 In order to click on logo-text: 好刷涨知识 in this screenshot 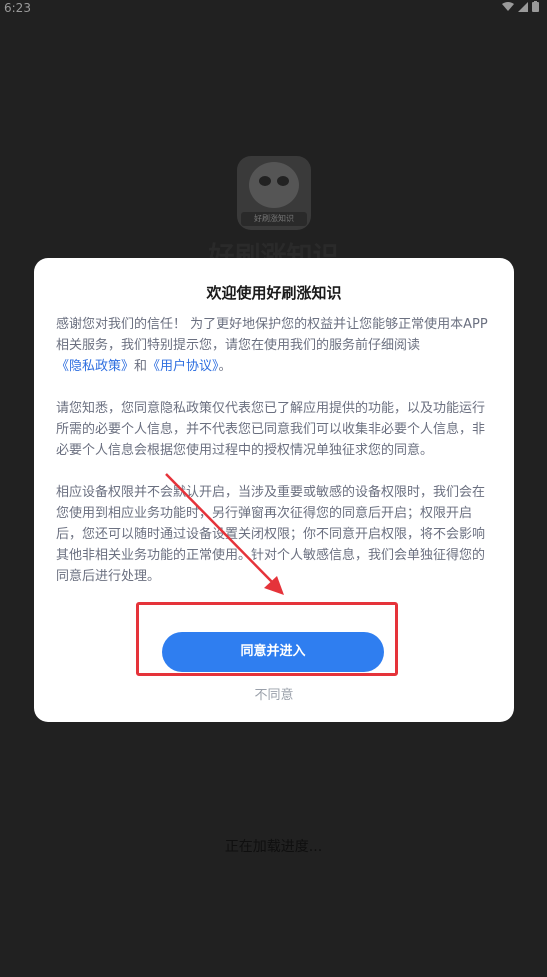, I will do `click(274, 219)`.